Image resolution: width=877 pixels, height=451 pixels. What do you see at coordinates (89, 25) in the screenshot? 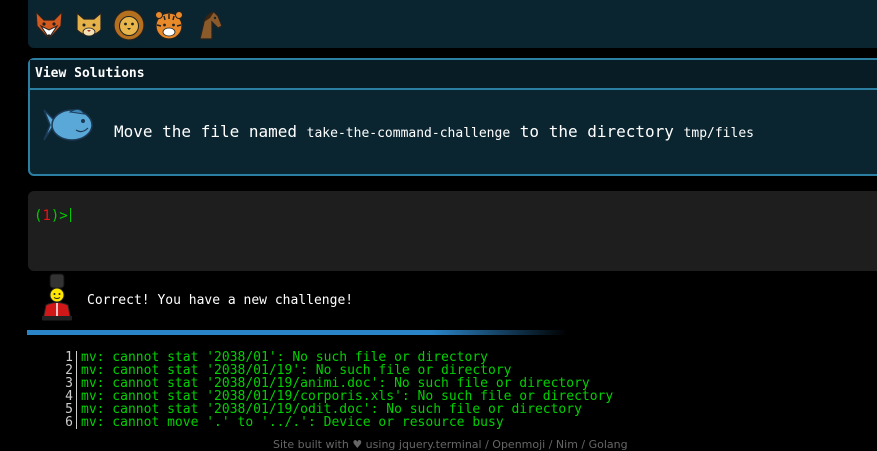
I see `cat-icon` at bounding box center [89, 25].